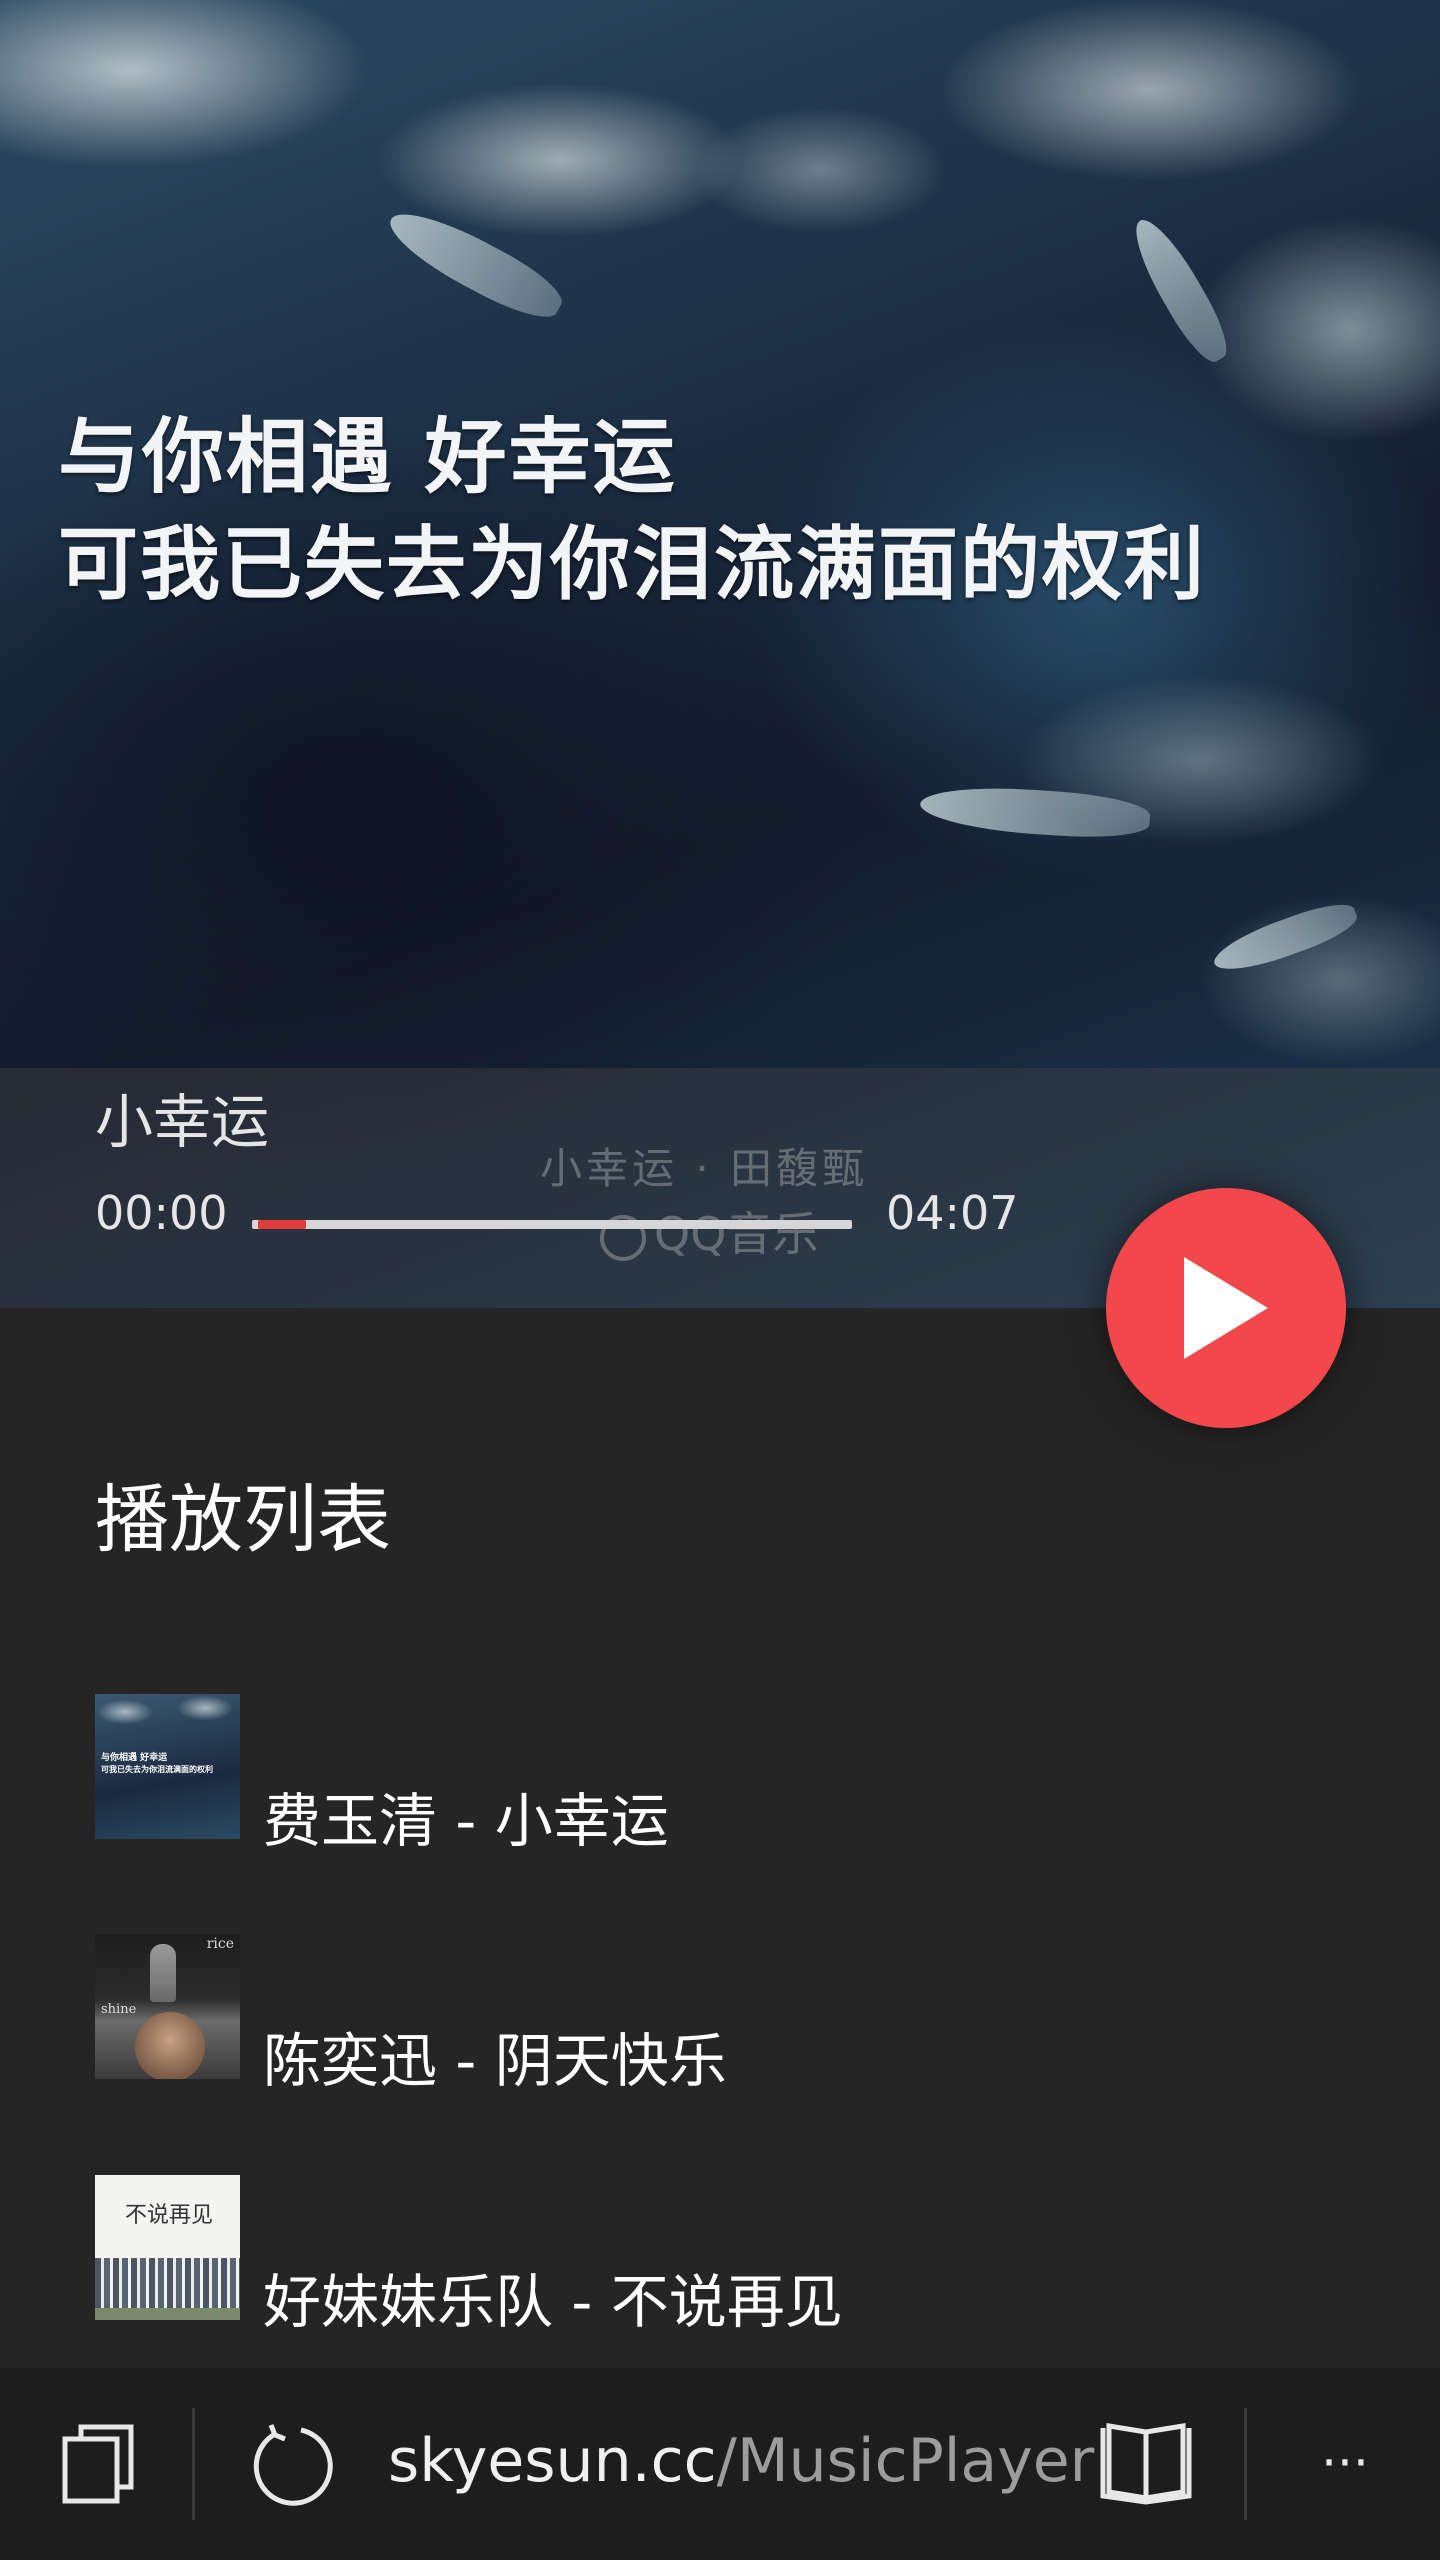  I want to click on refresh-icon-graphic, so click(293, 2465).